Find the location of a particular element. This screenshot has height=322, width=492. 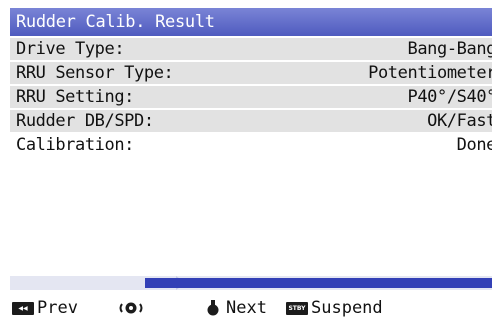

row-rru-sensor-type: RRU Sensor Type: Potentiometer is located at coordinates (251, 73).